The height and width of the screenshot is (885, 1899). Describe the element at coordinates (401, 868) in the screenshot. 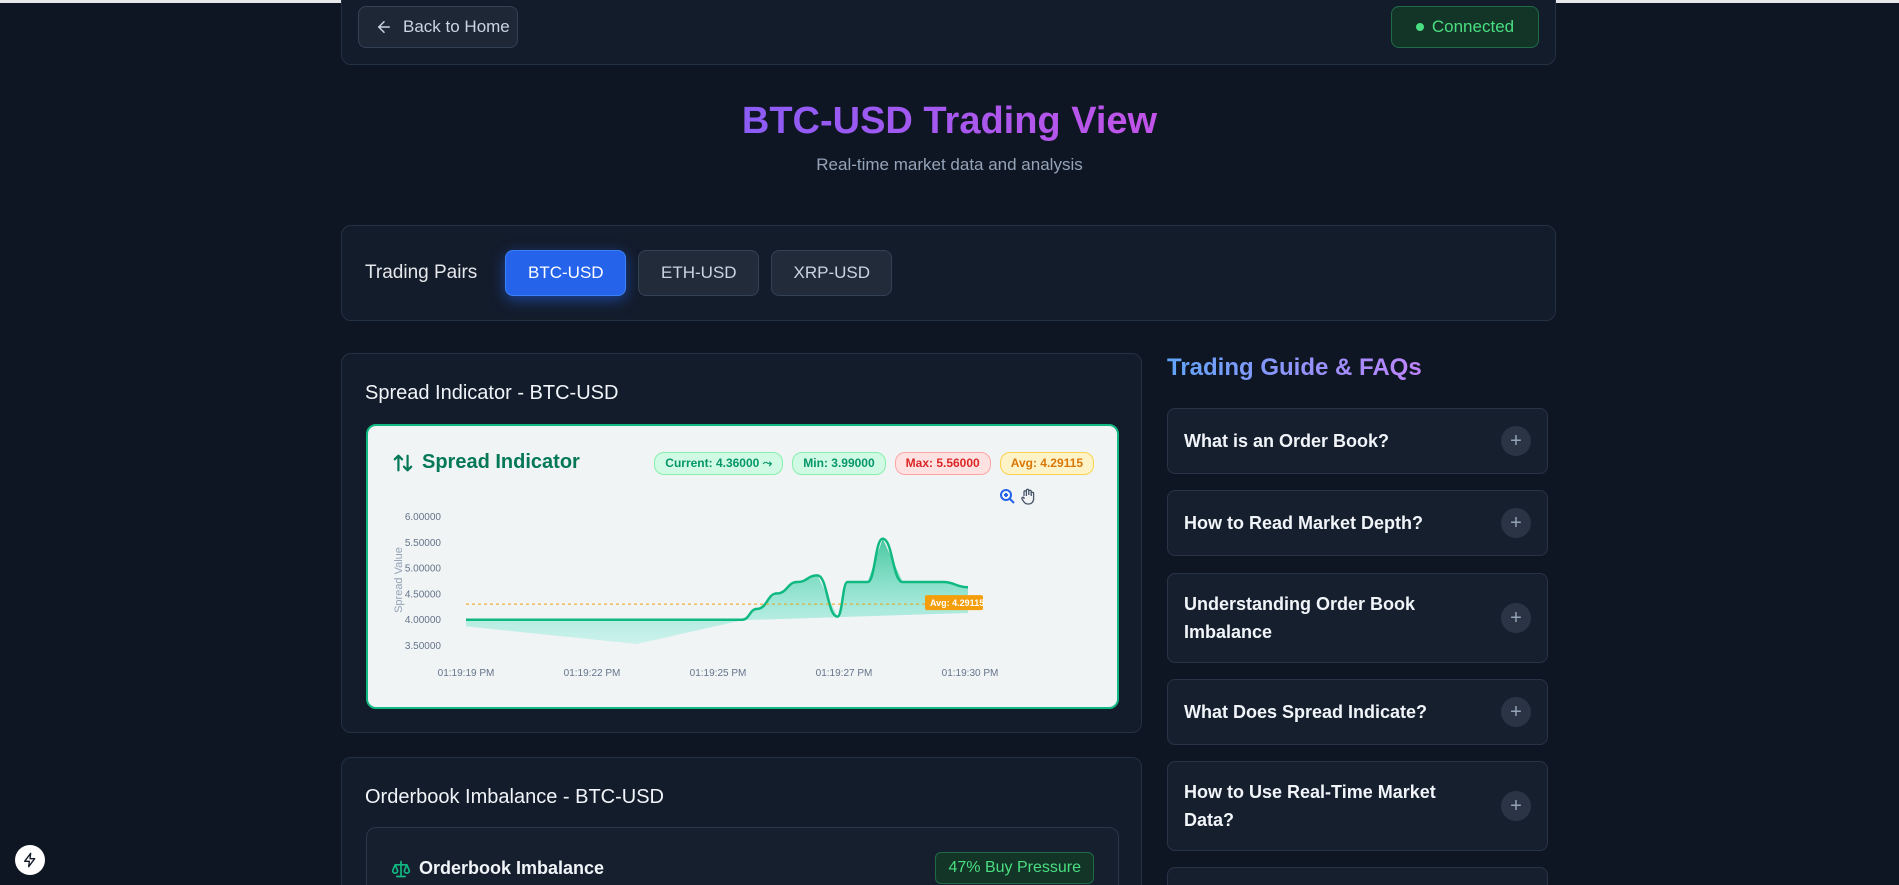

I see `scale-icon` at that location.